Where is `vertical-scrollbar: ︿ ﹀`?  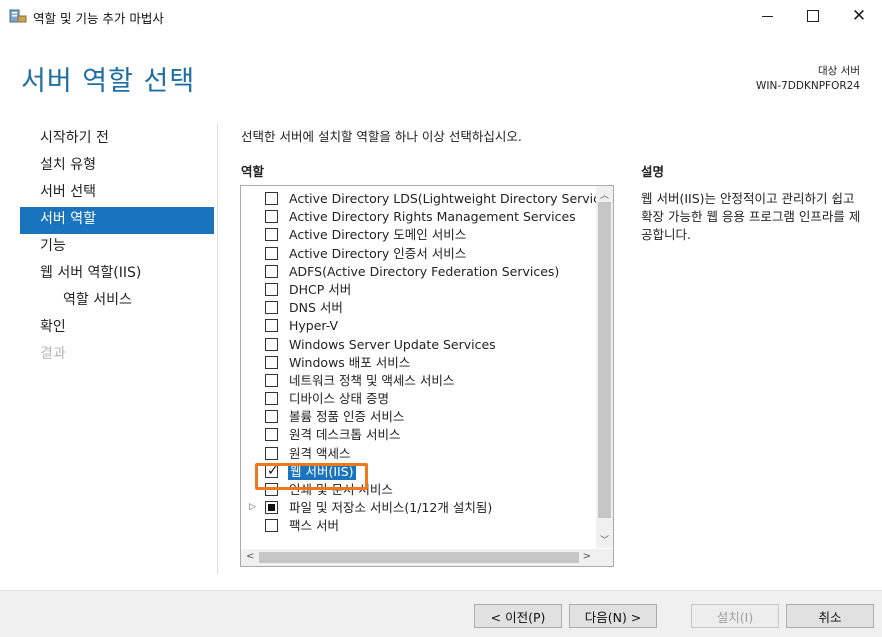 vertical-scrollbar: ︿ ﹀ is located at coordinates (604, 367).